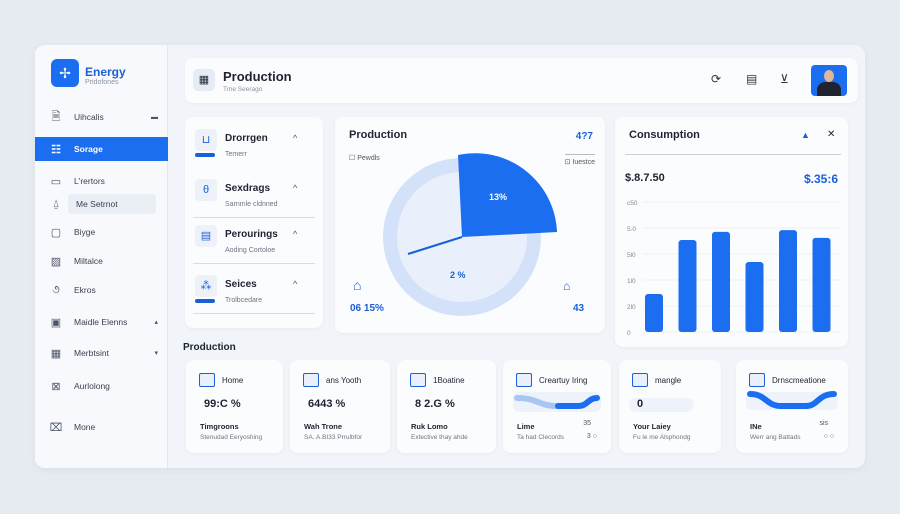  What do you see at coordinates (254, 217) in the screenshot?
I see `divider` at bounding box center [254, 217].